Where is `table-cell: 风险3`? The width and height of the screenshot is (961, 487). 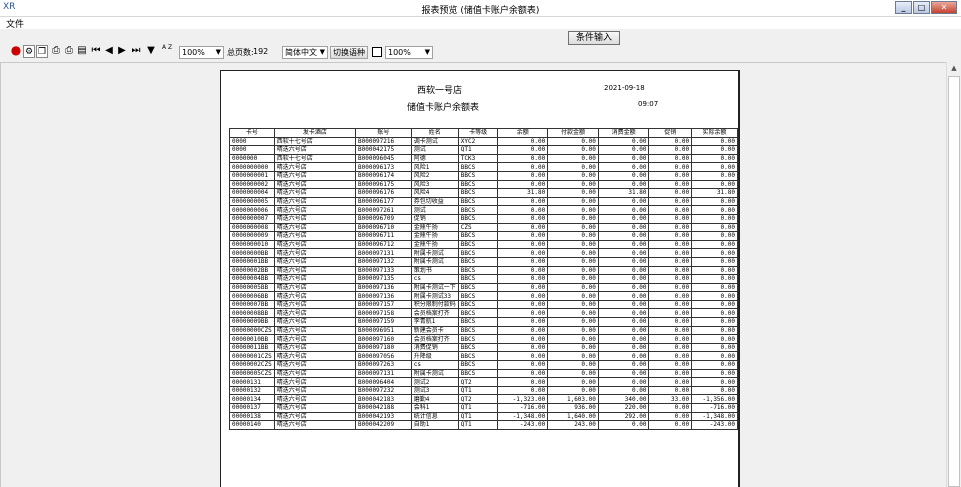
table-cell: 风险3 is located at coordinates (434, 184).